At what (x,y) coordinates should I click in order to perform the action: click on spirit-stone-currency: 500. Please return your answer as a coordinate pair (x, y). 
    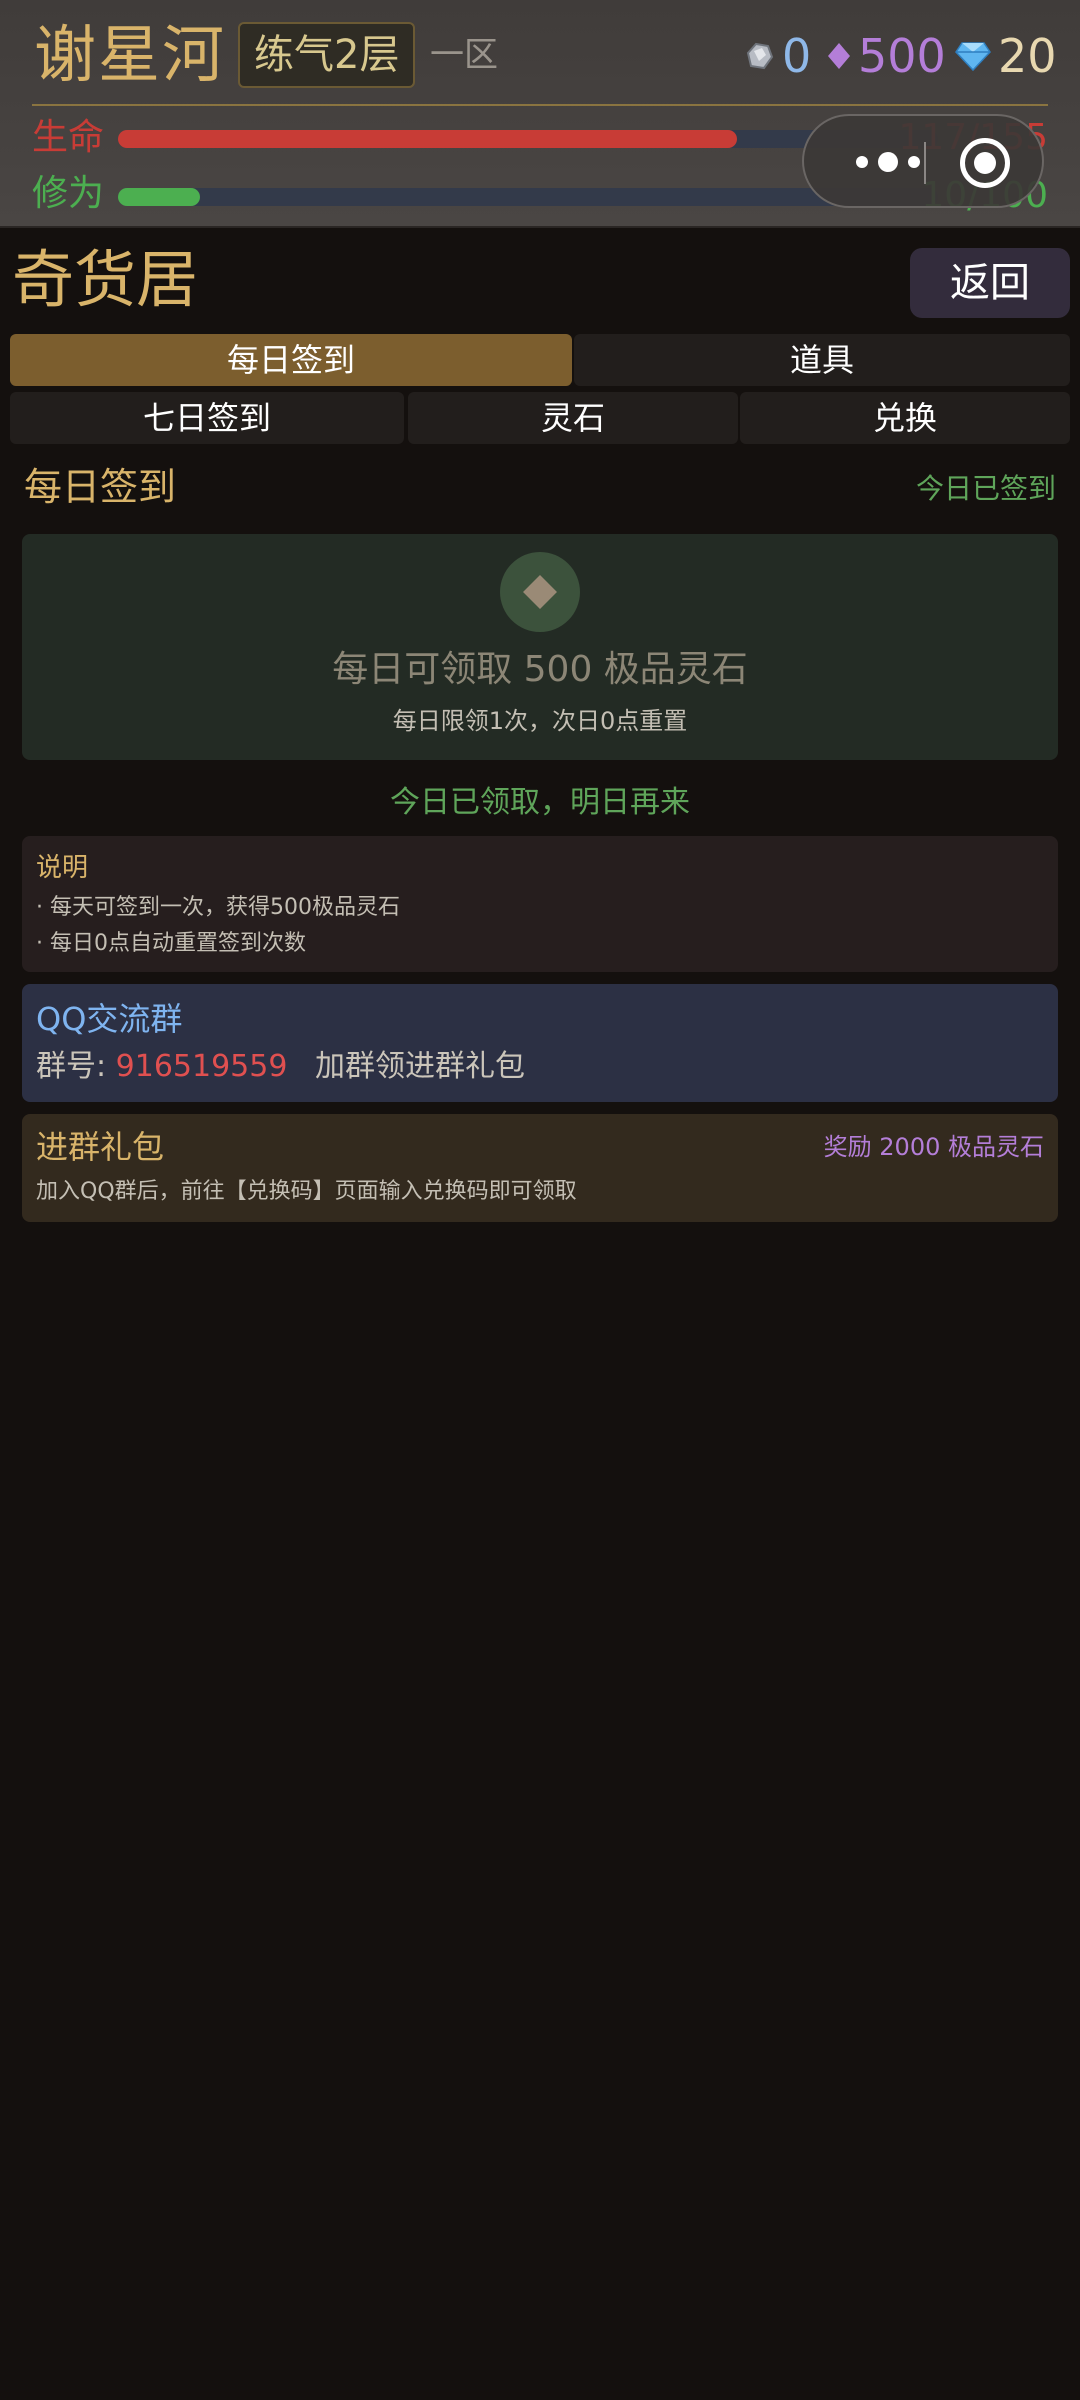
    Looking at the image, I should click on (886, 56).